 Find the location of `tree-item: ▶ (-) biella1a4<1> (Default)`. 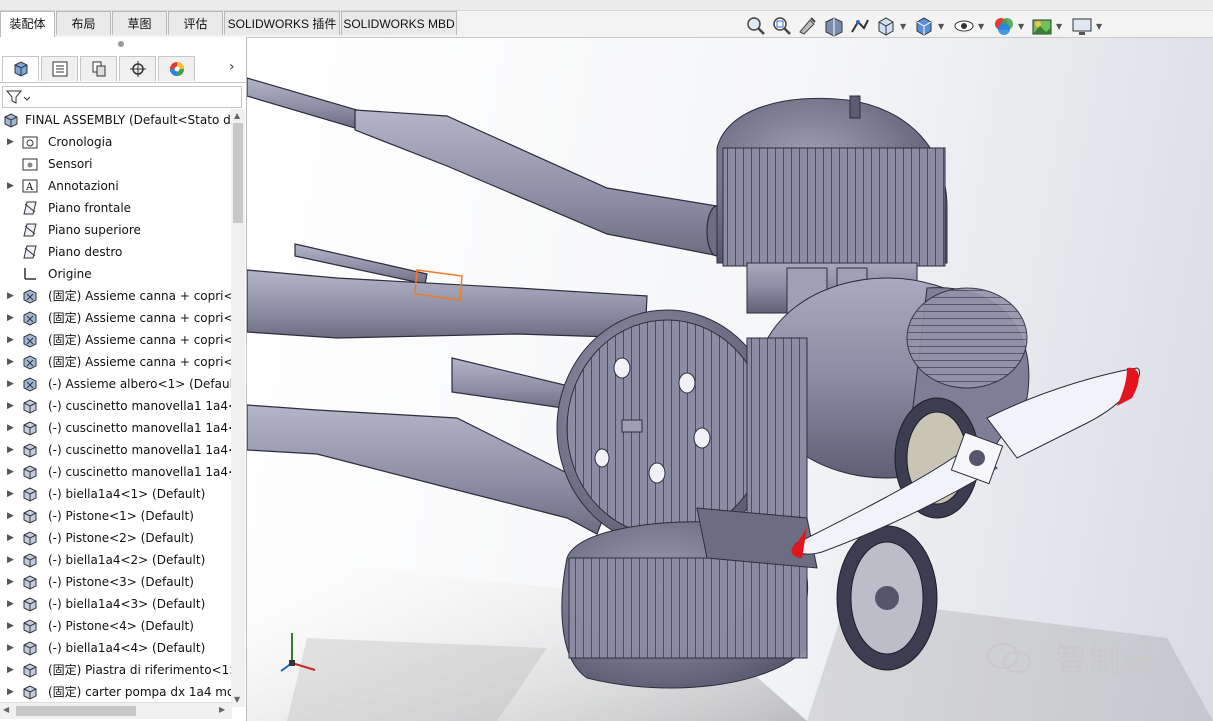

tree-item: ▶ (-) biella1a4<1> (Default) is located at coordinates (116, 494).